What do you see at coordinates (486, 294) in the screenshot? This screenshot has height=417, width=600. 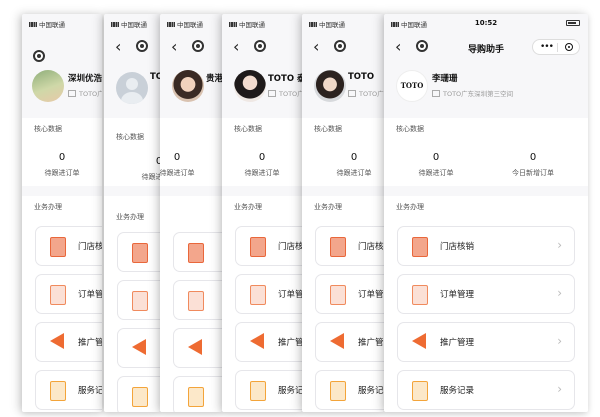 I see `business-item: 订单管理 ›` at bounding box center [486, 294].